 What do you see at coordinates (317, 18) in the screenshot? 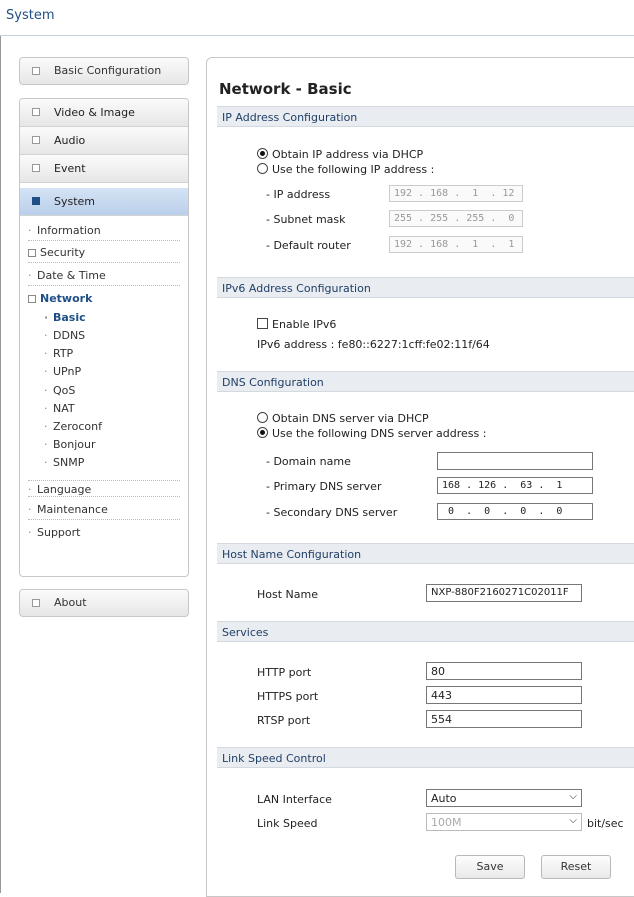
I see `top-bar: System` at bounding box center [317, 18].